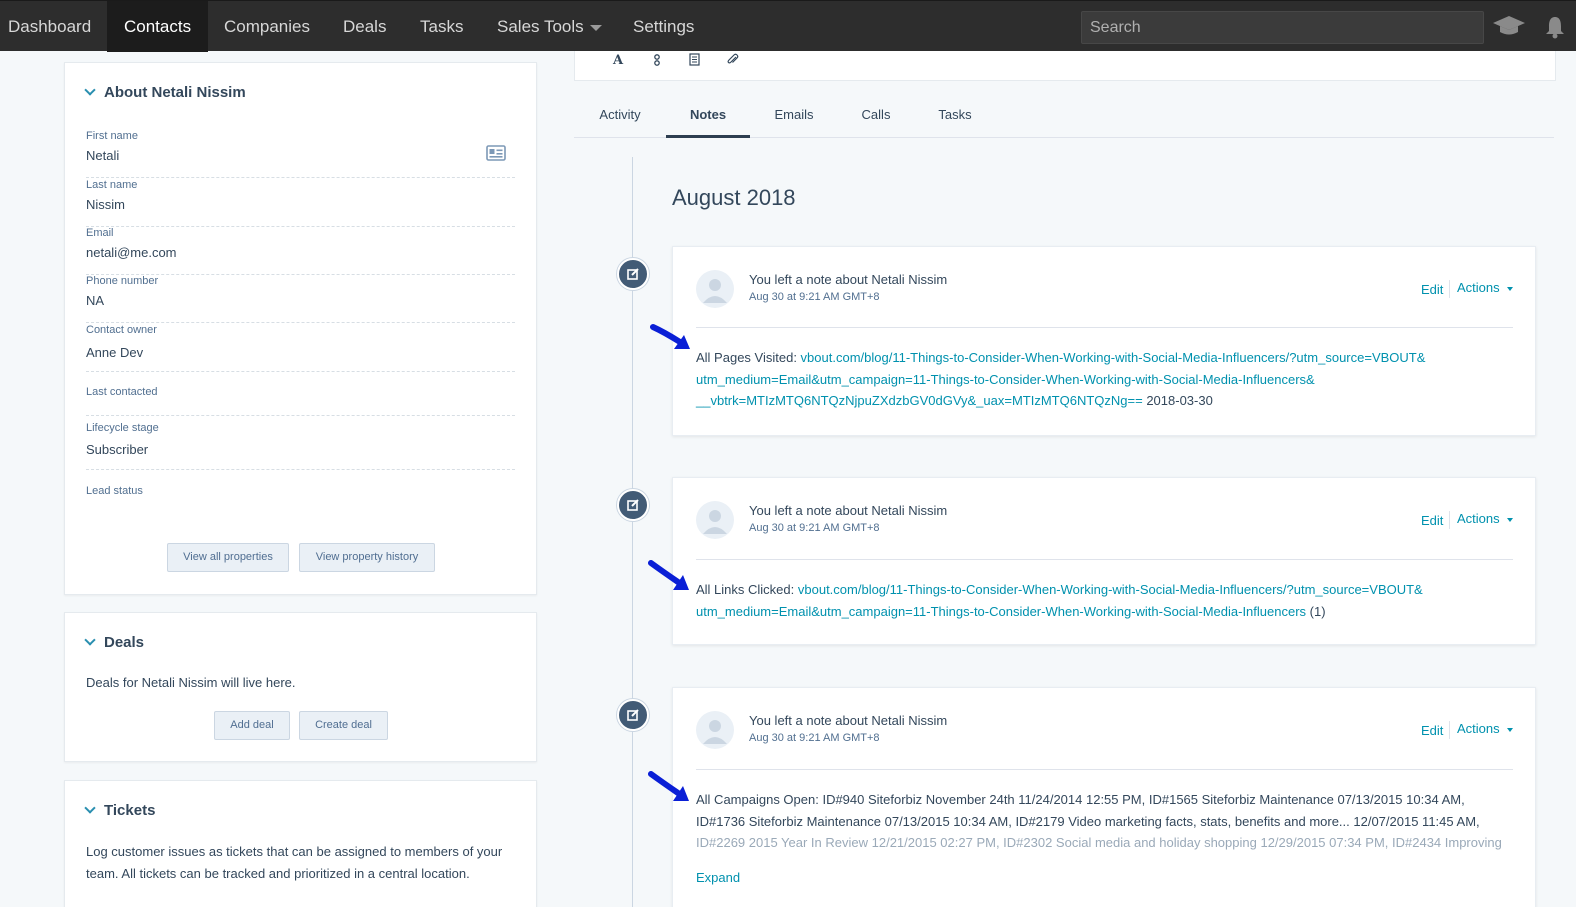 This screenshot has width=1576, height=907. I want to click on nav-companies: Companies, so click(267, 26).